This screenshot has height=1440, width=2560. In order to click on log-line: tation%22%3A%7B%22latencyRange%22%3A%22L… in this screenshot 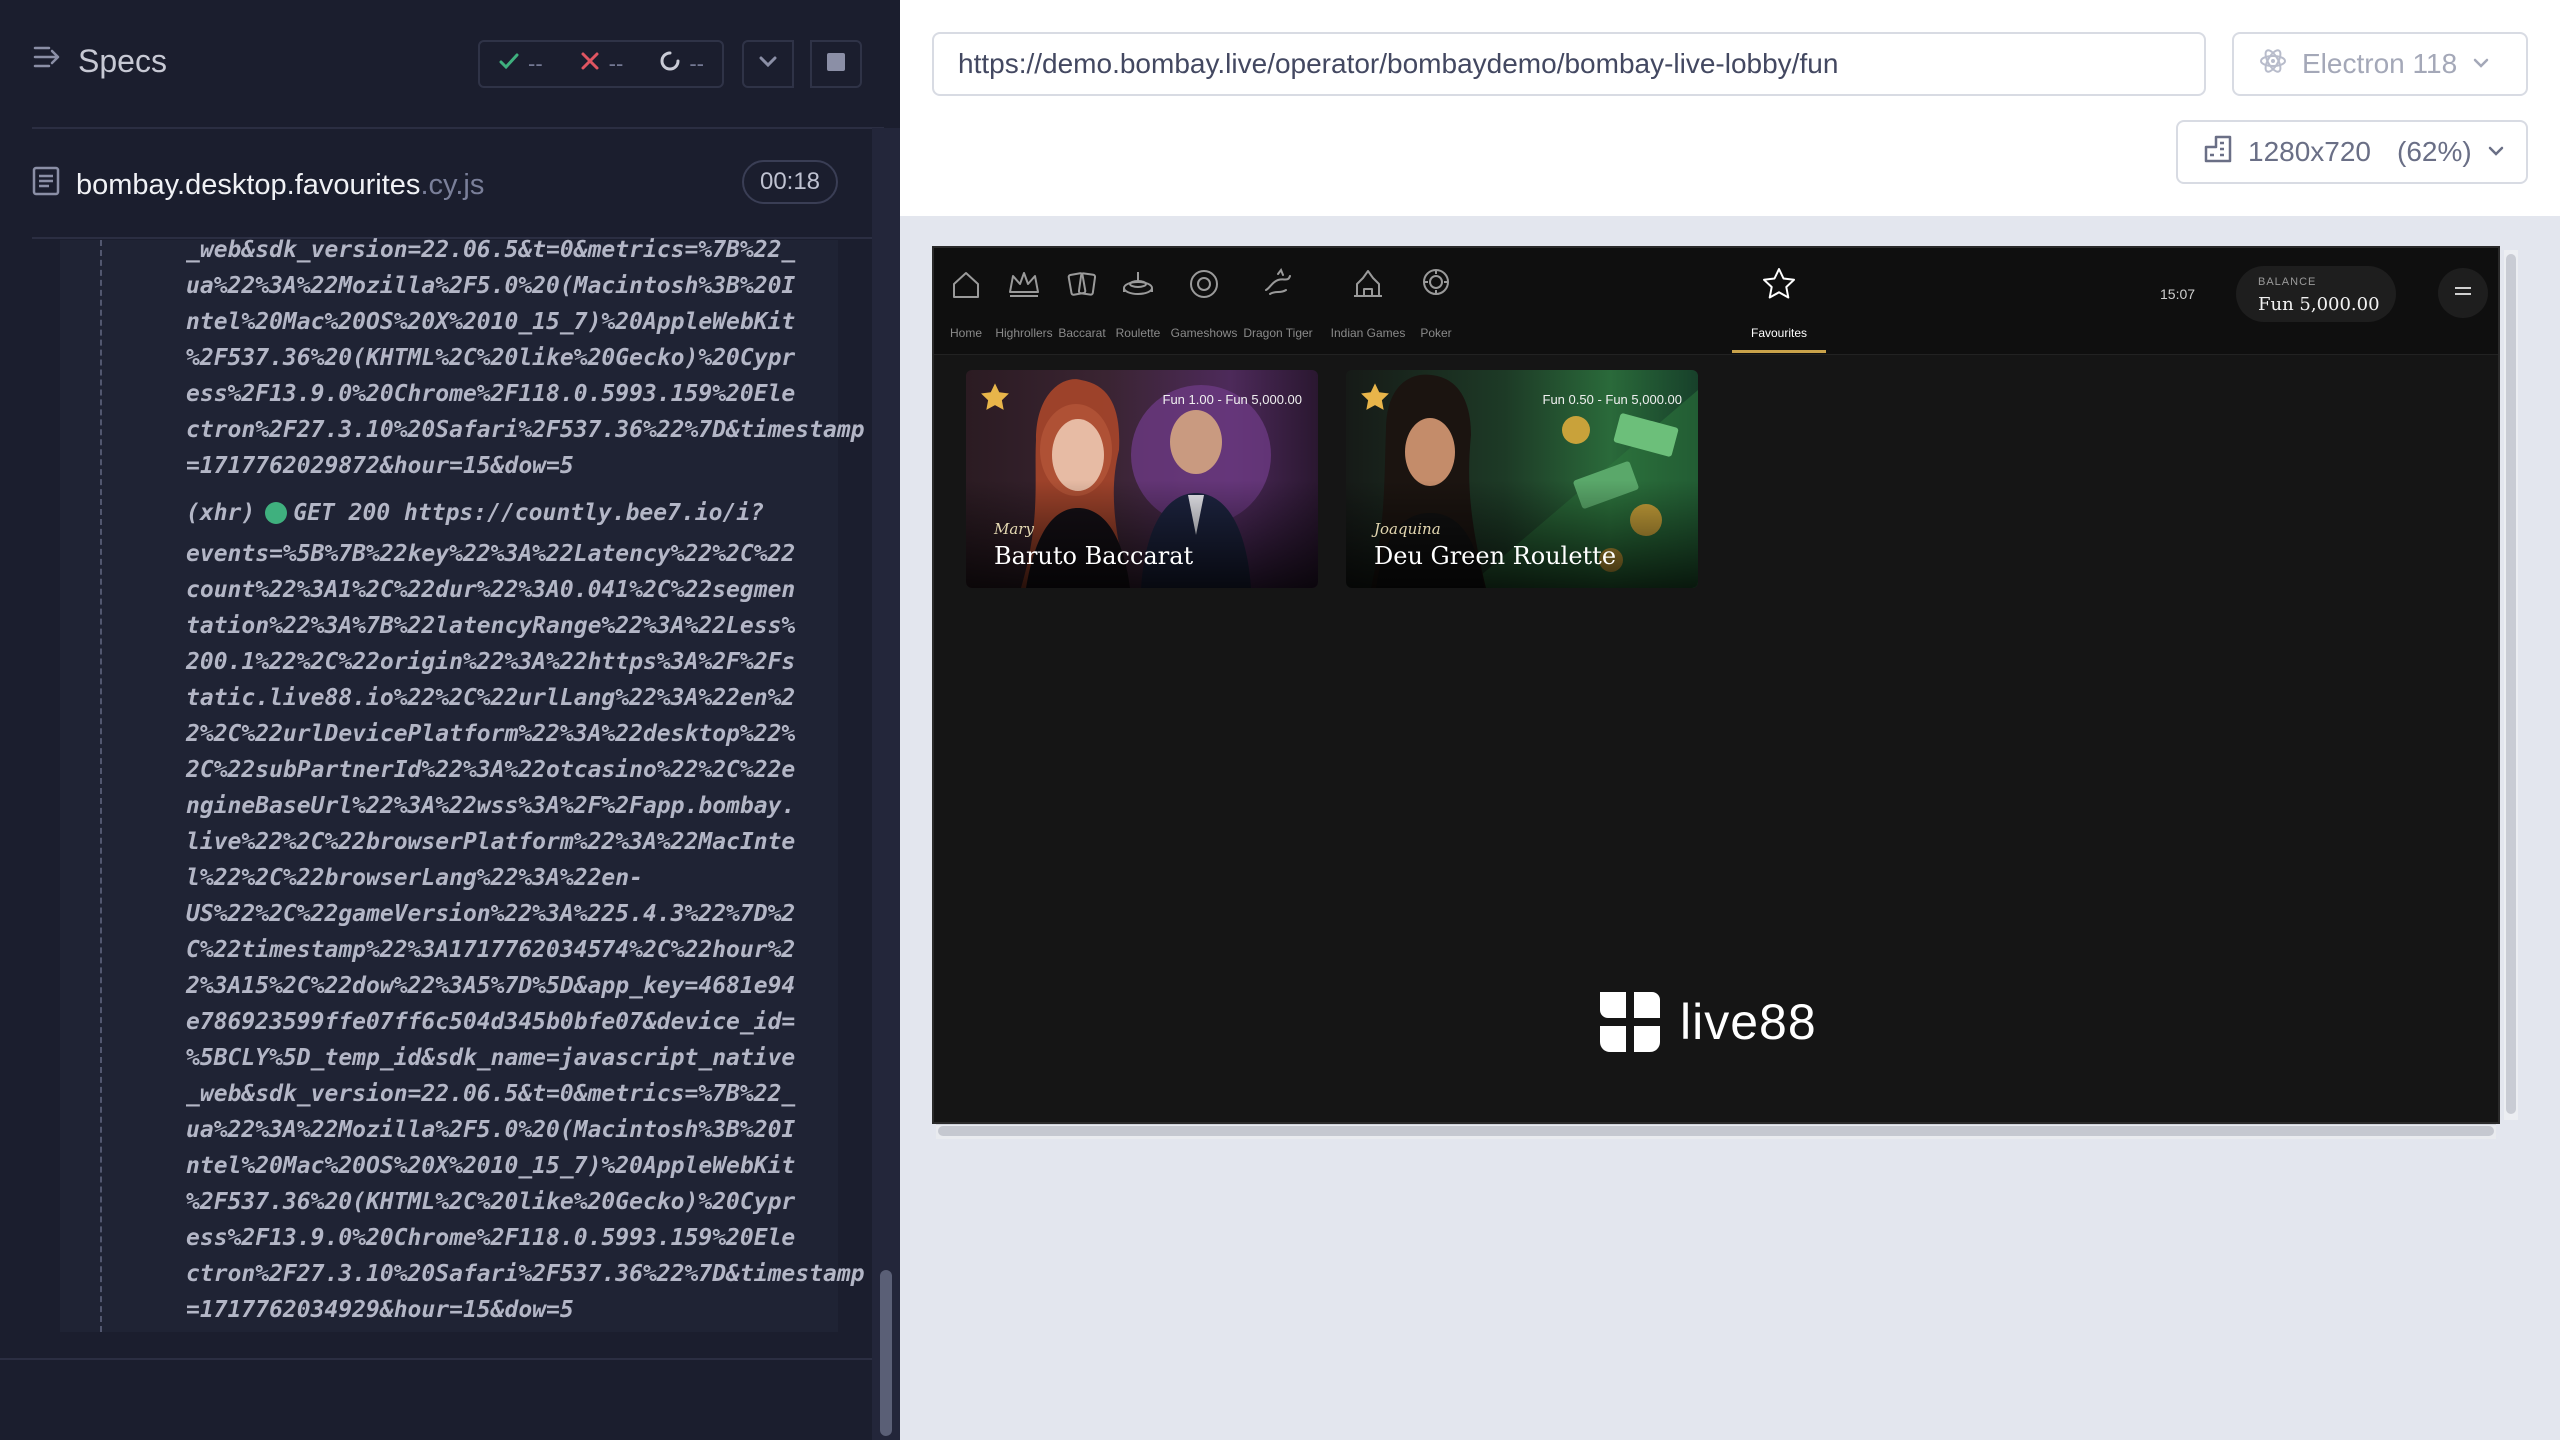, I will do `click(491, 626)`.